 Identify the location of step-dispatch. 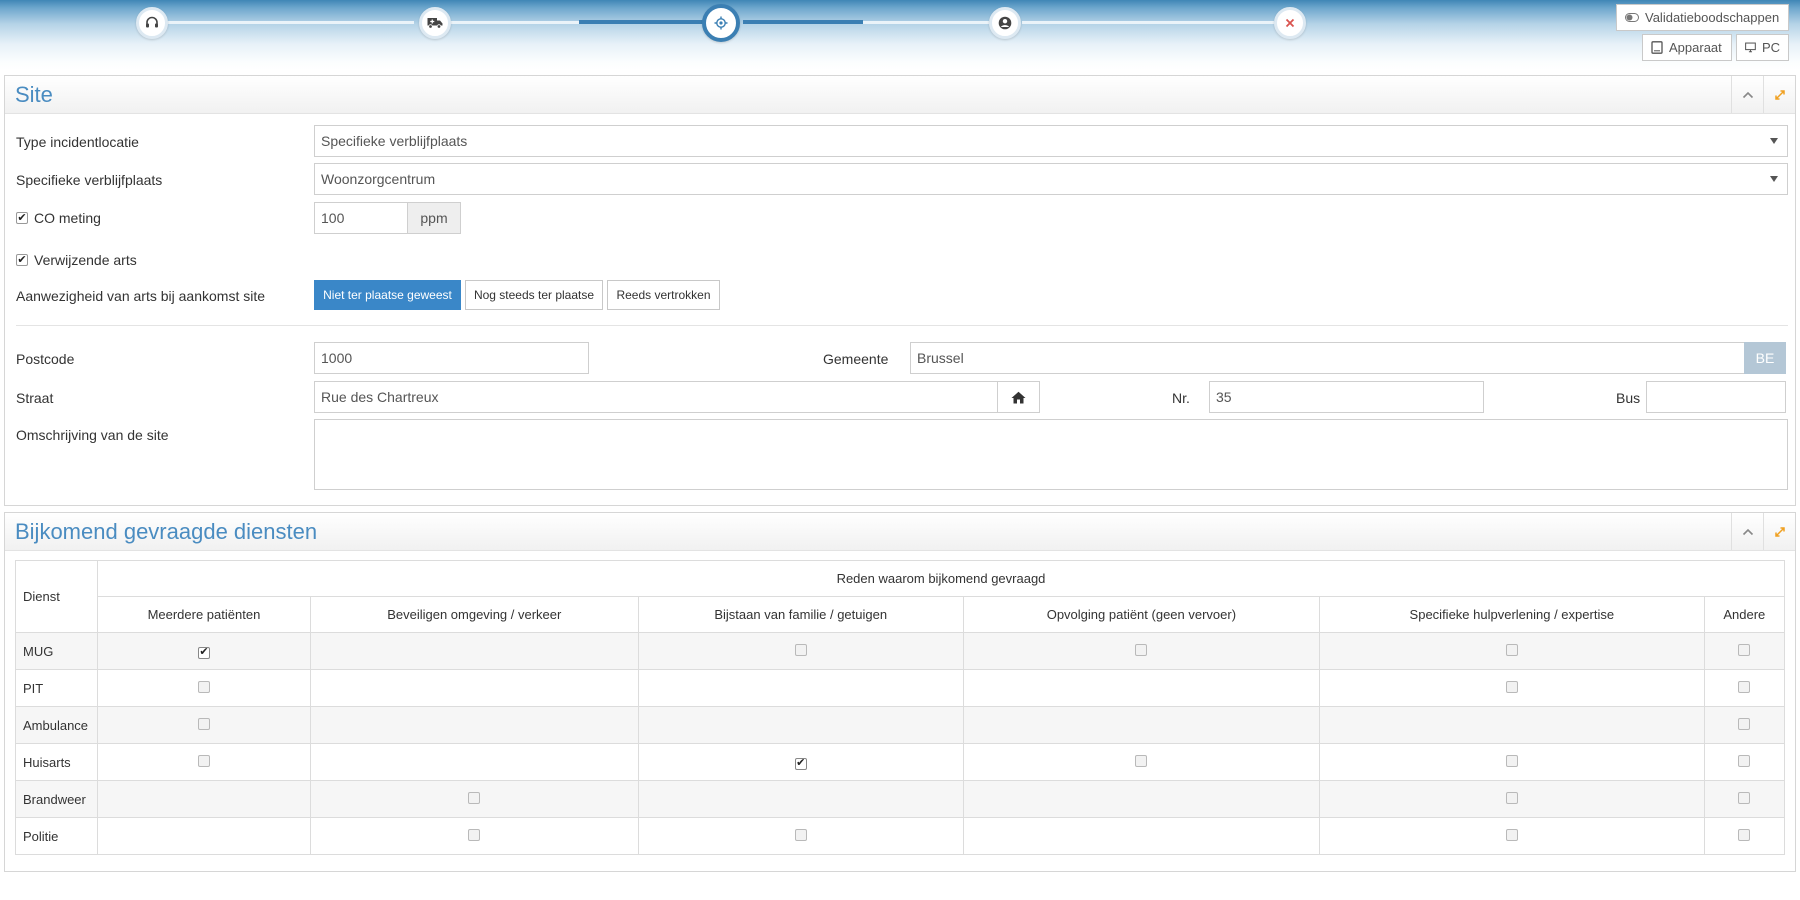
(435, 23).